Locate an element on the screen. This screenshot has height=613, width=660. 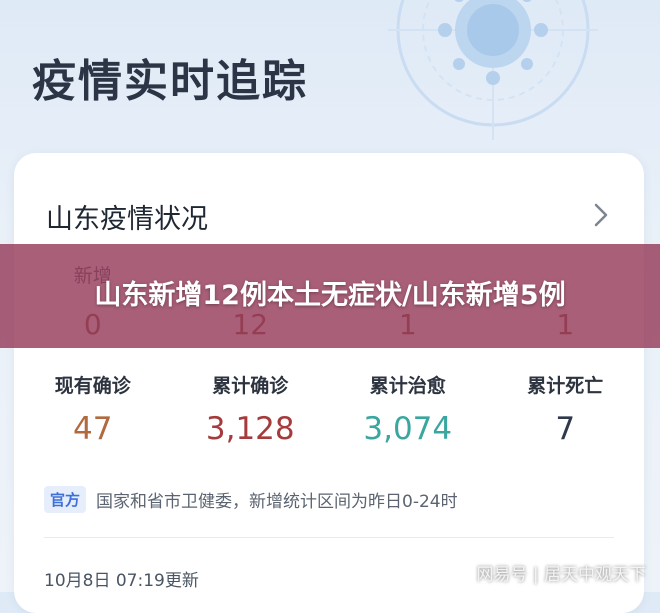
page-title: 疫情实时追踪 is located at coordinates (170, 81).